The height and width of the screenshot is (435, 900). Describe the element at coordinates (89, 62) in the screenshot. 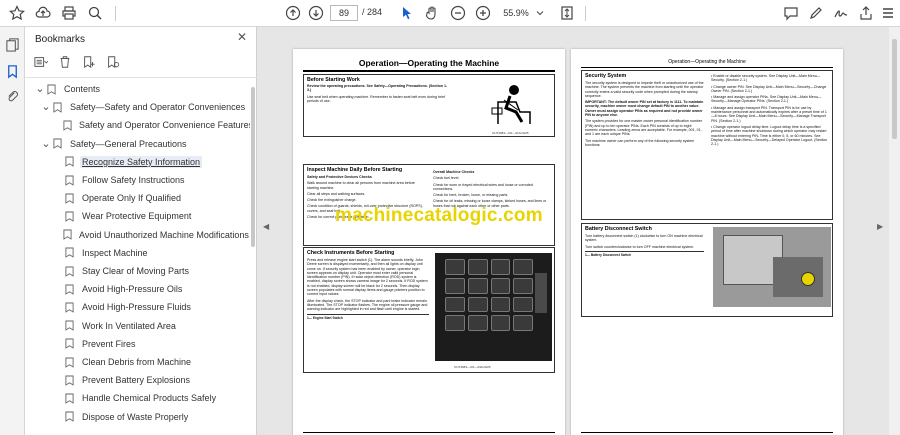

I see `add-bookmark-icon` at that location.